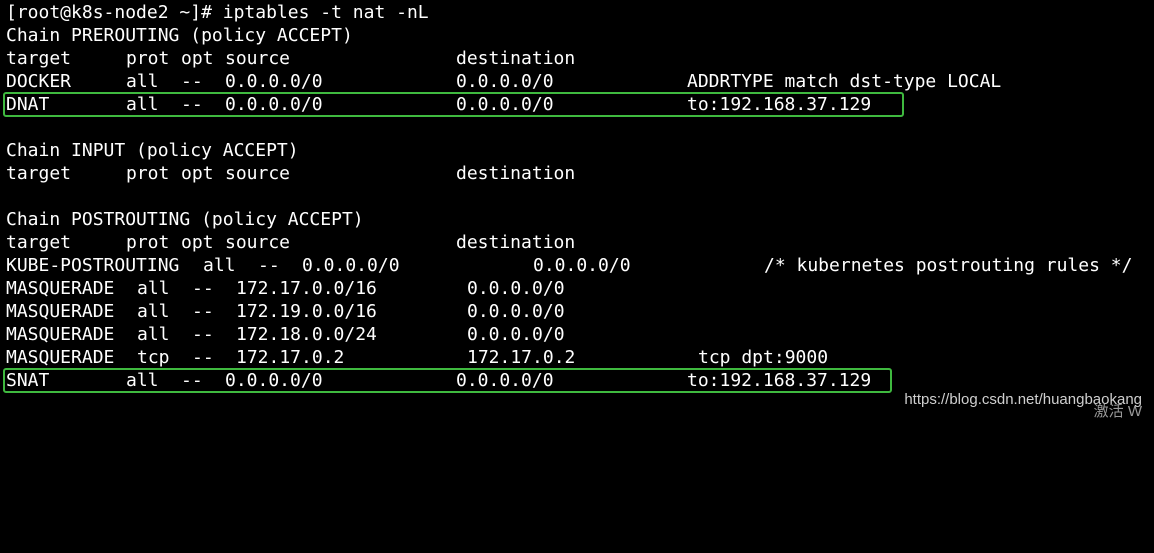  Describe the element at coordinates (580, 35) in the screenshot. I see `chain-header-prerouting: Chain PREROUTING (policy ACCEPT)` at that location.